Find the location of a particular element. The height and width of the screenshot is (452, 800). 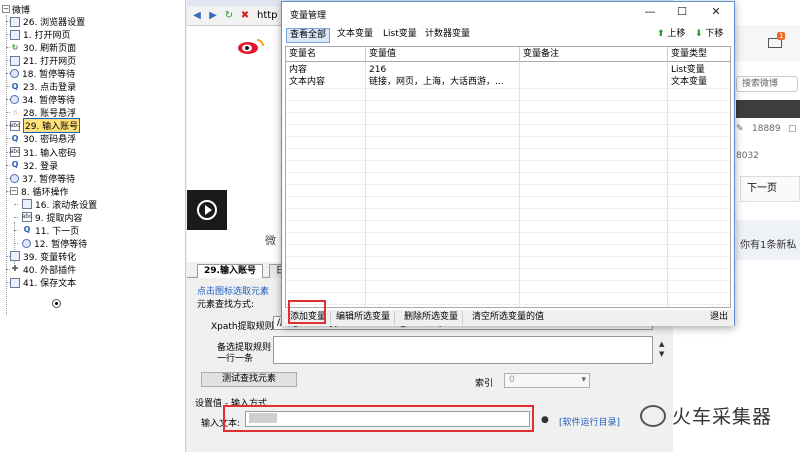

move-up-label: 上移 is located at coordinates (676, 34).